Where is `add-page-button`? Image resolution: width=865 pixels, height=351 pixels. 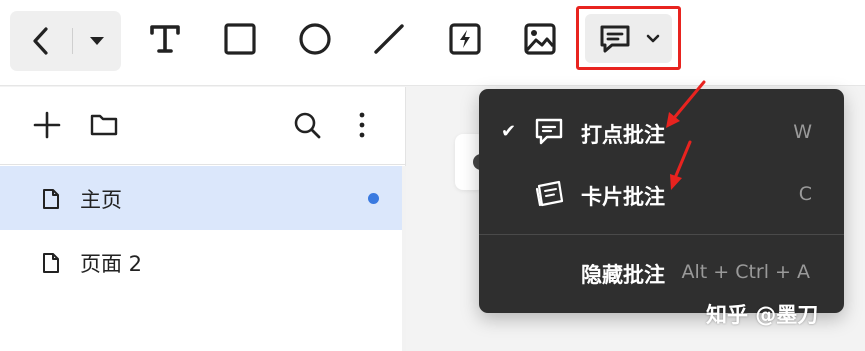
add-page-button is located at coordinates (47, 125).